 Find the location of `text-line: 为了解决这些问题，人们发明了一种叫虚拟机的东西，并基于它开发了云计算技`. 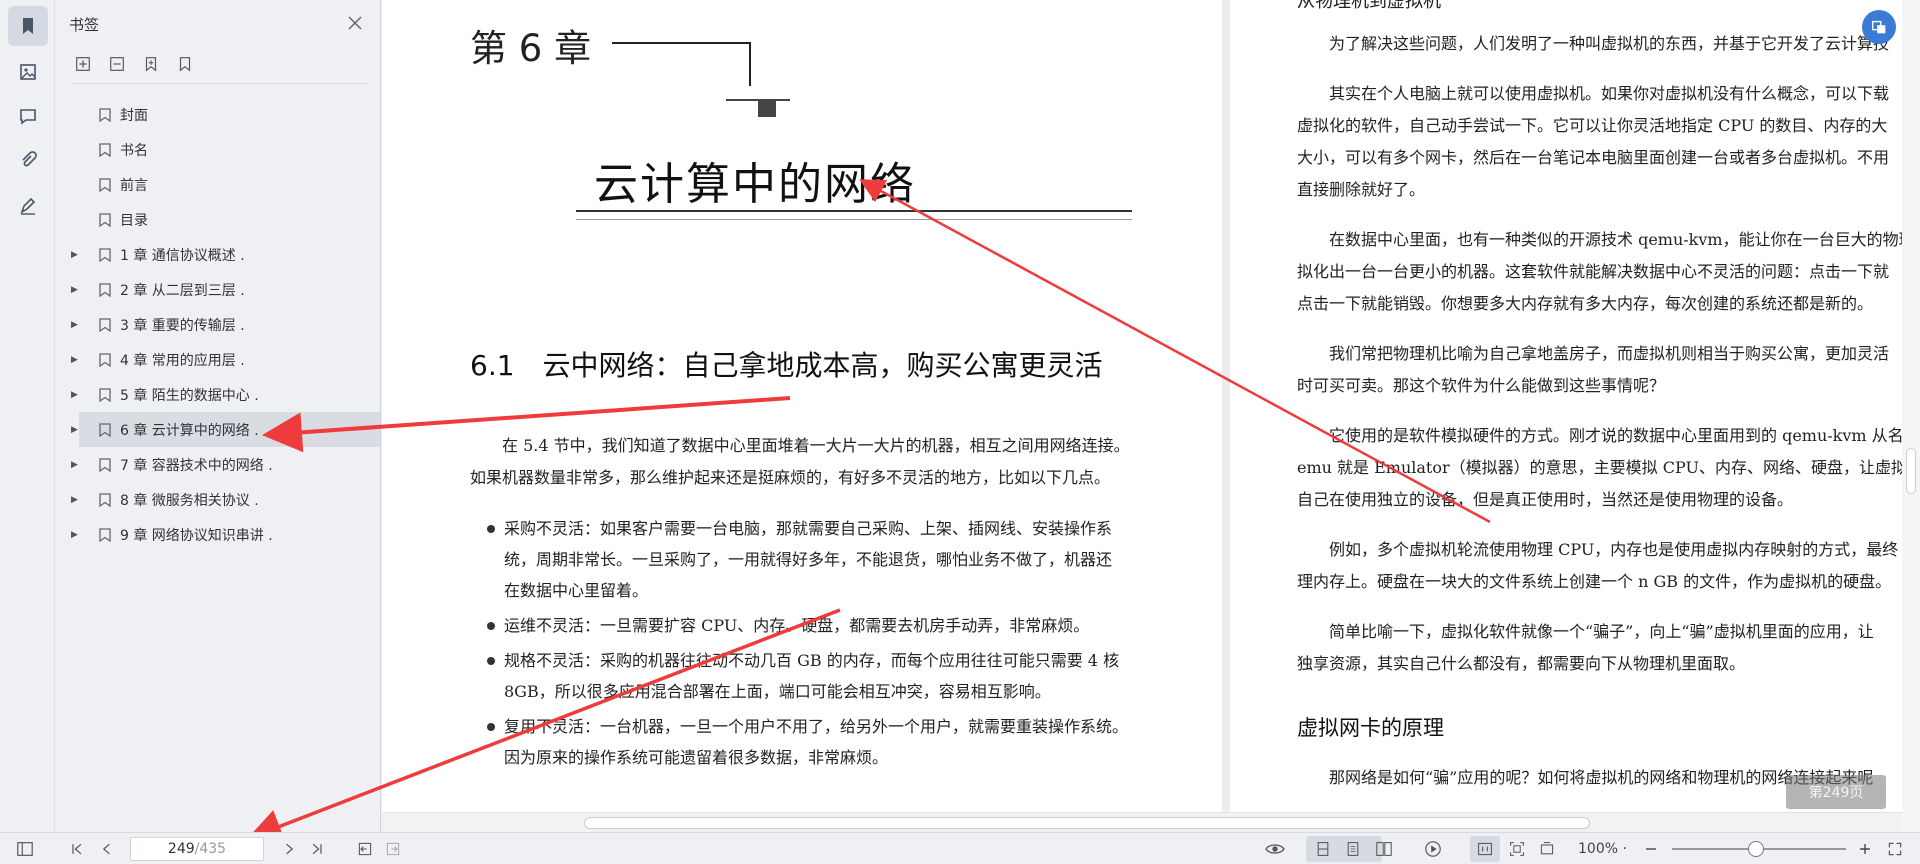

text-line: 为了解决这些问题，人们发明了一种叫虚拟机的东西，并基于它开发了云计算技 is located at coordinates (1593, 43).